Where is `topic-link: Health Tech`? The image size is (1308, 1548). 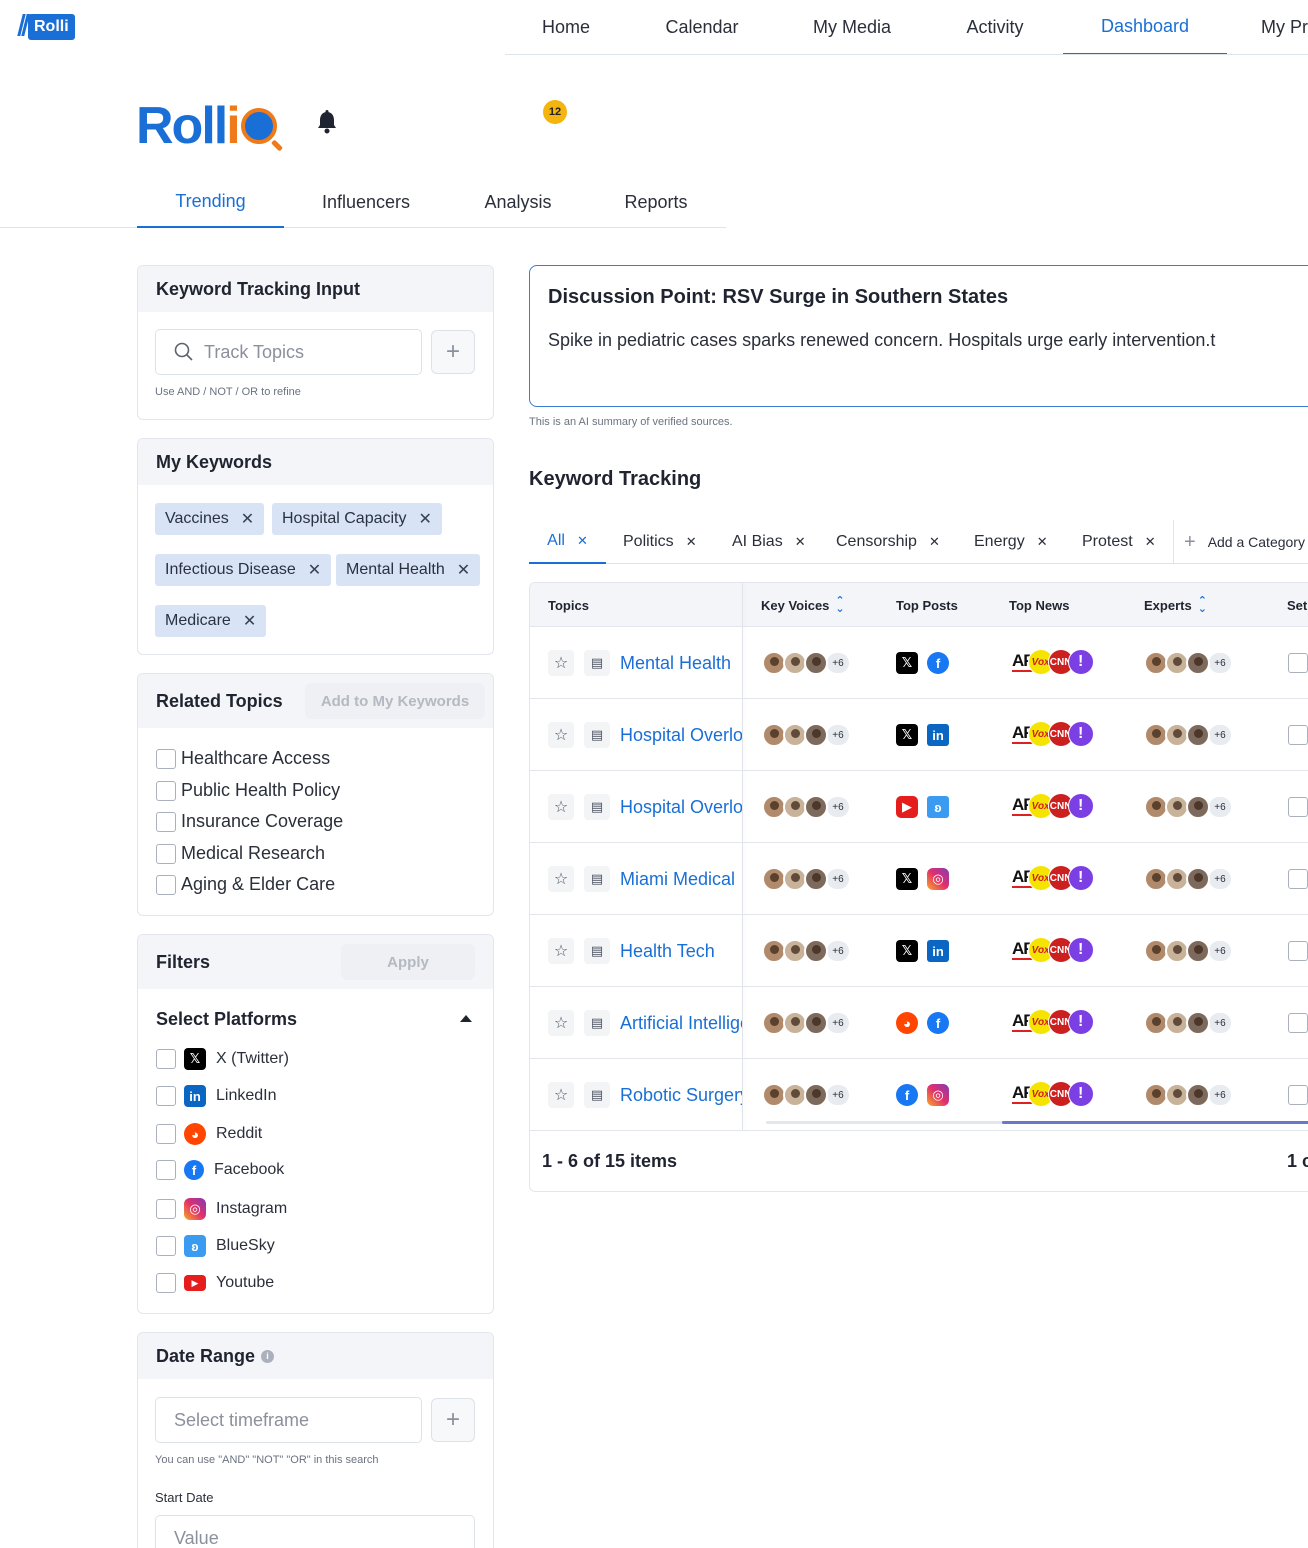 topic-link: Health Tech is located at coordinates (681, 951).